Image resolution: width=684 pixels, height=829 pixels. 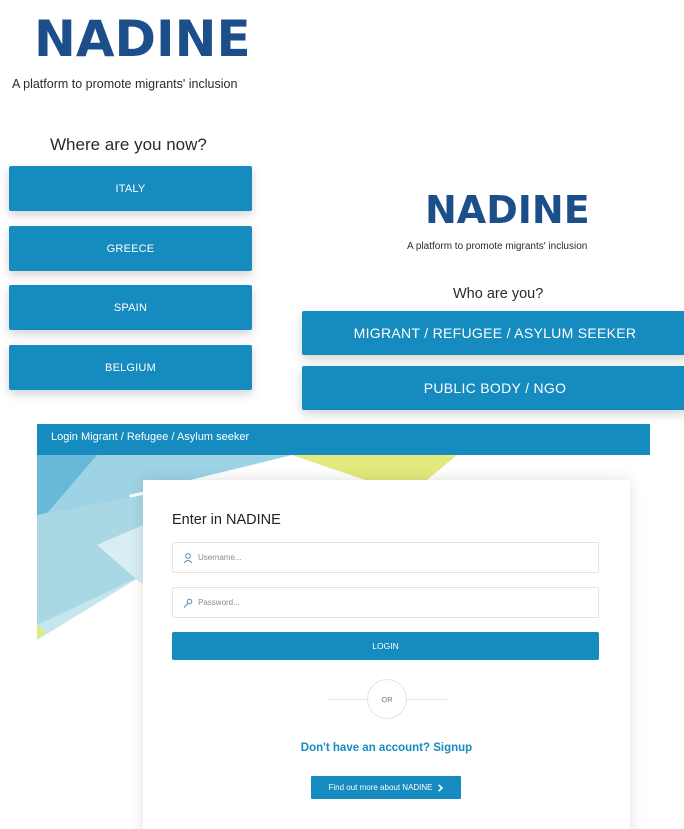 What do you see at coordinates (395, 602) in the screenshot?
I see `password-input` at bounding box center [395, 602].